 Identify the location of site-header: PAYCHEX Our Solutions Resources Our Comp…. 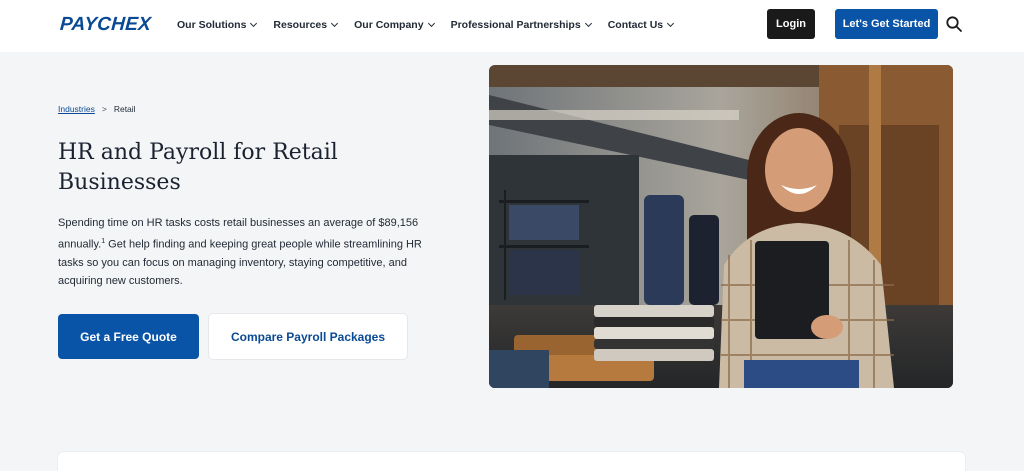
(512, 26).